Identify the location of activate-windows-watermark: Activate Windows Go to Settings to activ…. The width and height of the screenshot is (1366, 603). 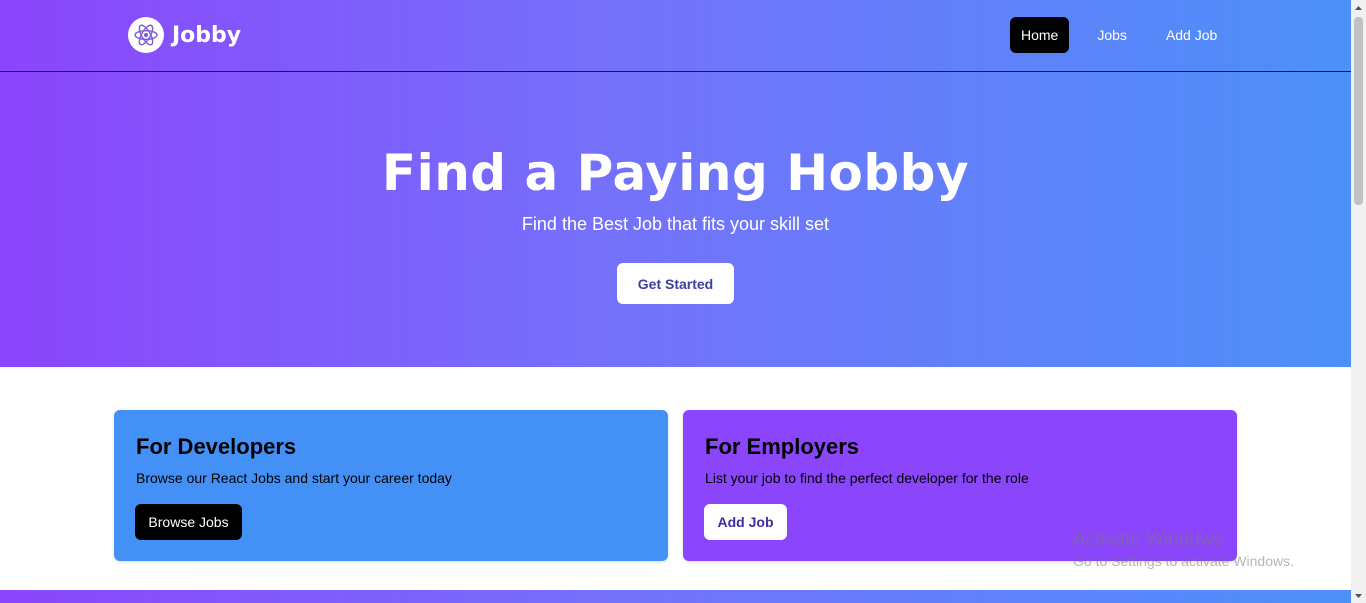
(1183, 549).